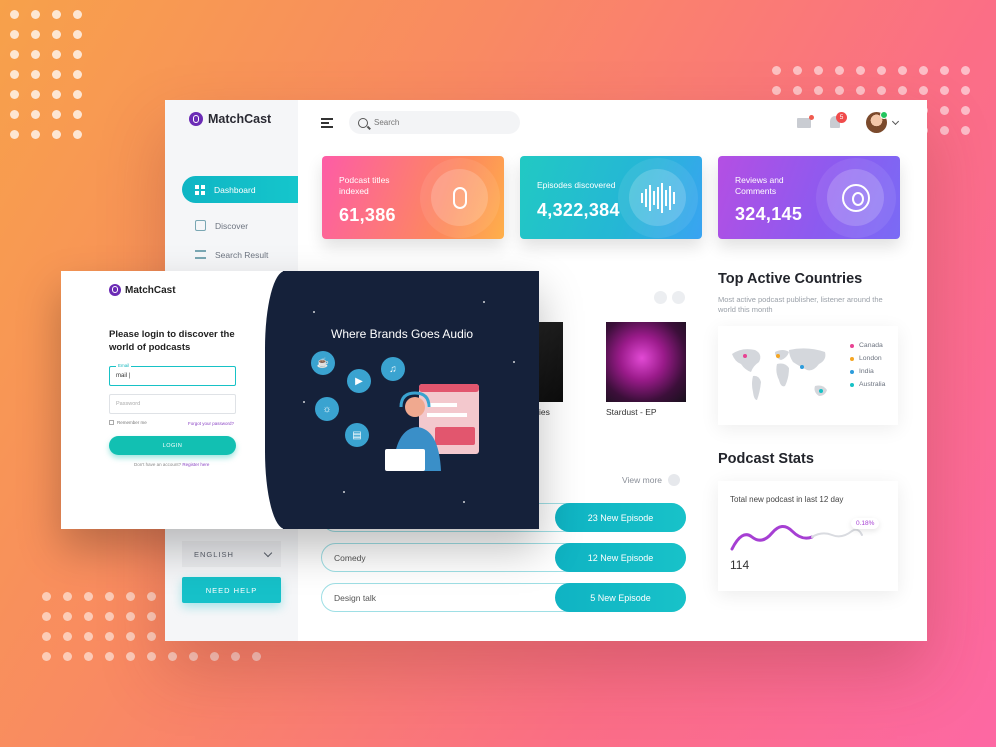  Describe the element at coordinates (231, 590) in the screenshot. I see `need-help-button: NEED HELP` at that location.